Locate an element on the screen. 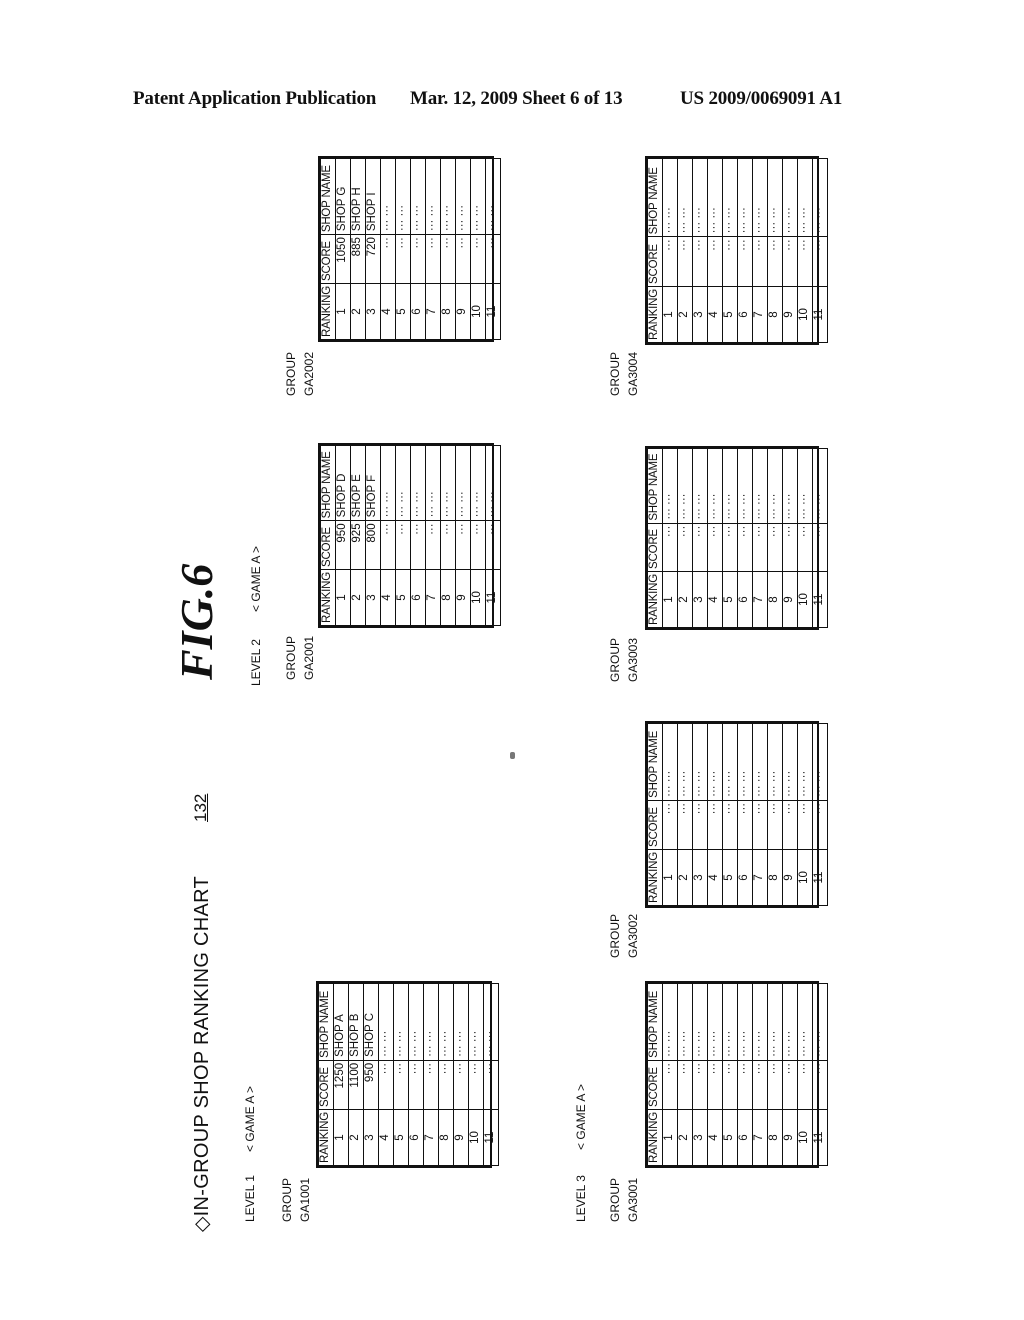 The height and width of the screenshot is (1320, 1024). group-label-ga3001: GROUP GA3001 is located at coordinates (624, 1199).